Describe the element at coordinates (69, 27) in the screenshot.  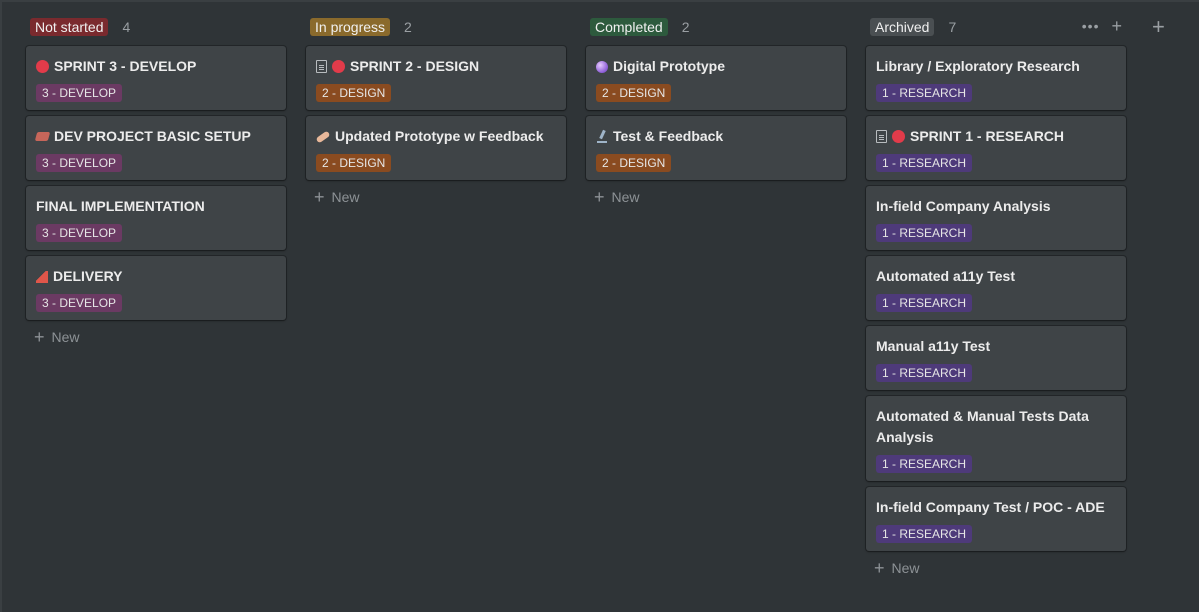
I see `status-pill: Not started` at that location.